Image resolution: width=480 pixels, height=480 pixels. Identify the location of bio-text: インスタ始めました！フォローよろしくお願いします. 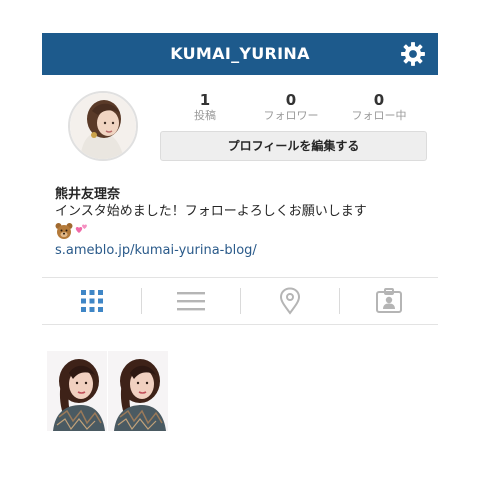
(211, 211).